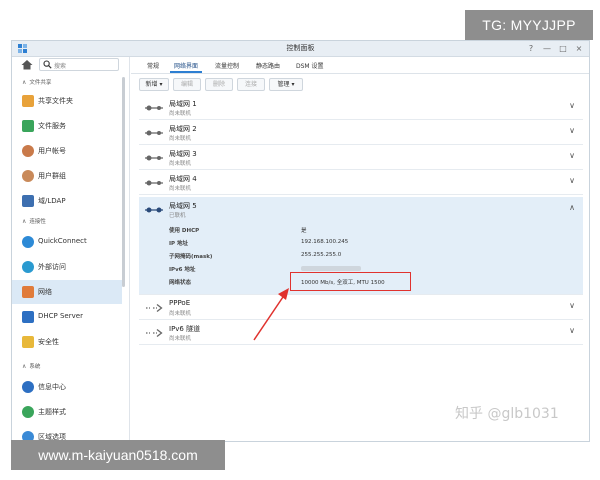 The width and height of the screenshot is (600, 480). What do you see at coordinates (28, 412) in the screenshot?
I see `theme-icon` at bounding box center [28, 412].